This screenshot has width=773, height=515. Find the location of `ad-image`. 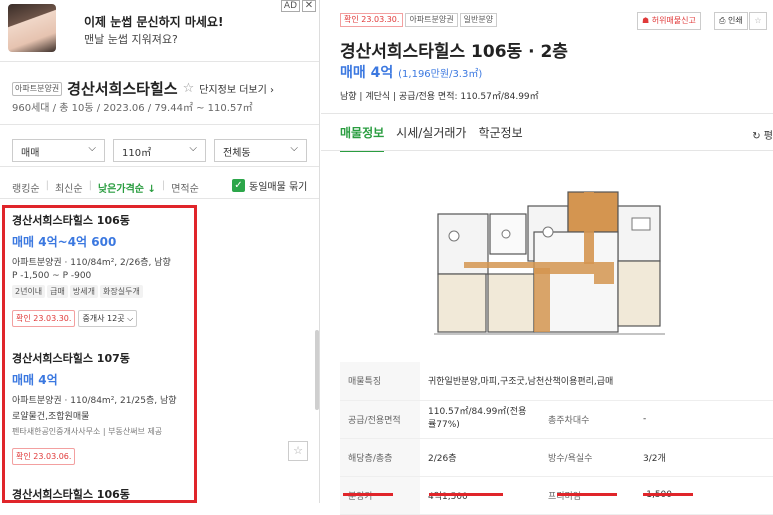

ad-image is located at coordinates (32, 28).